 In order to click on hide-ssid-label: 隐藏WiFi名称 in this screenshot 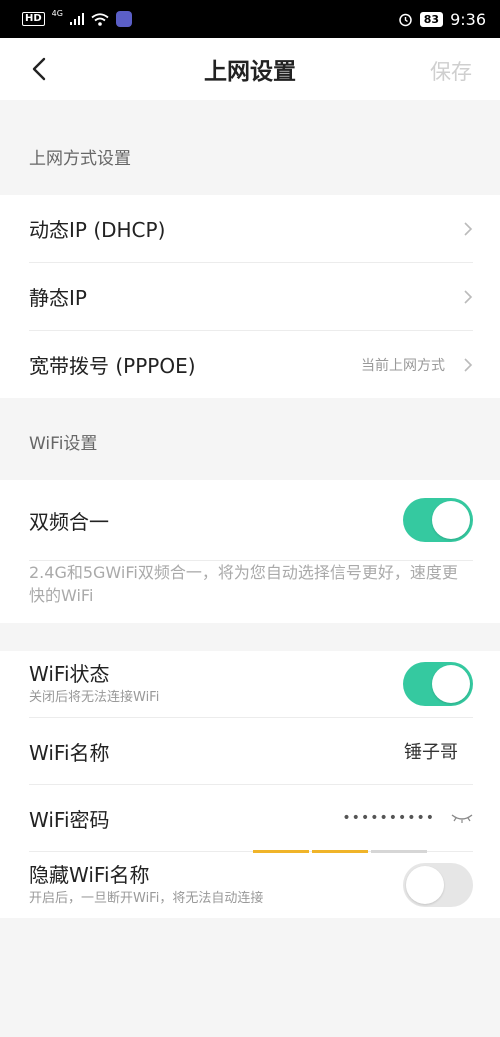, I will do `click(89, 875)`.